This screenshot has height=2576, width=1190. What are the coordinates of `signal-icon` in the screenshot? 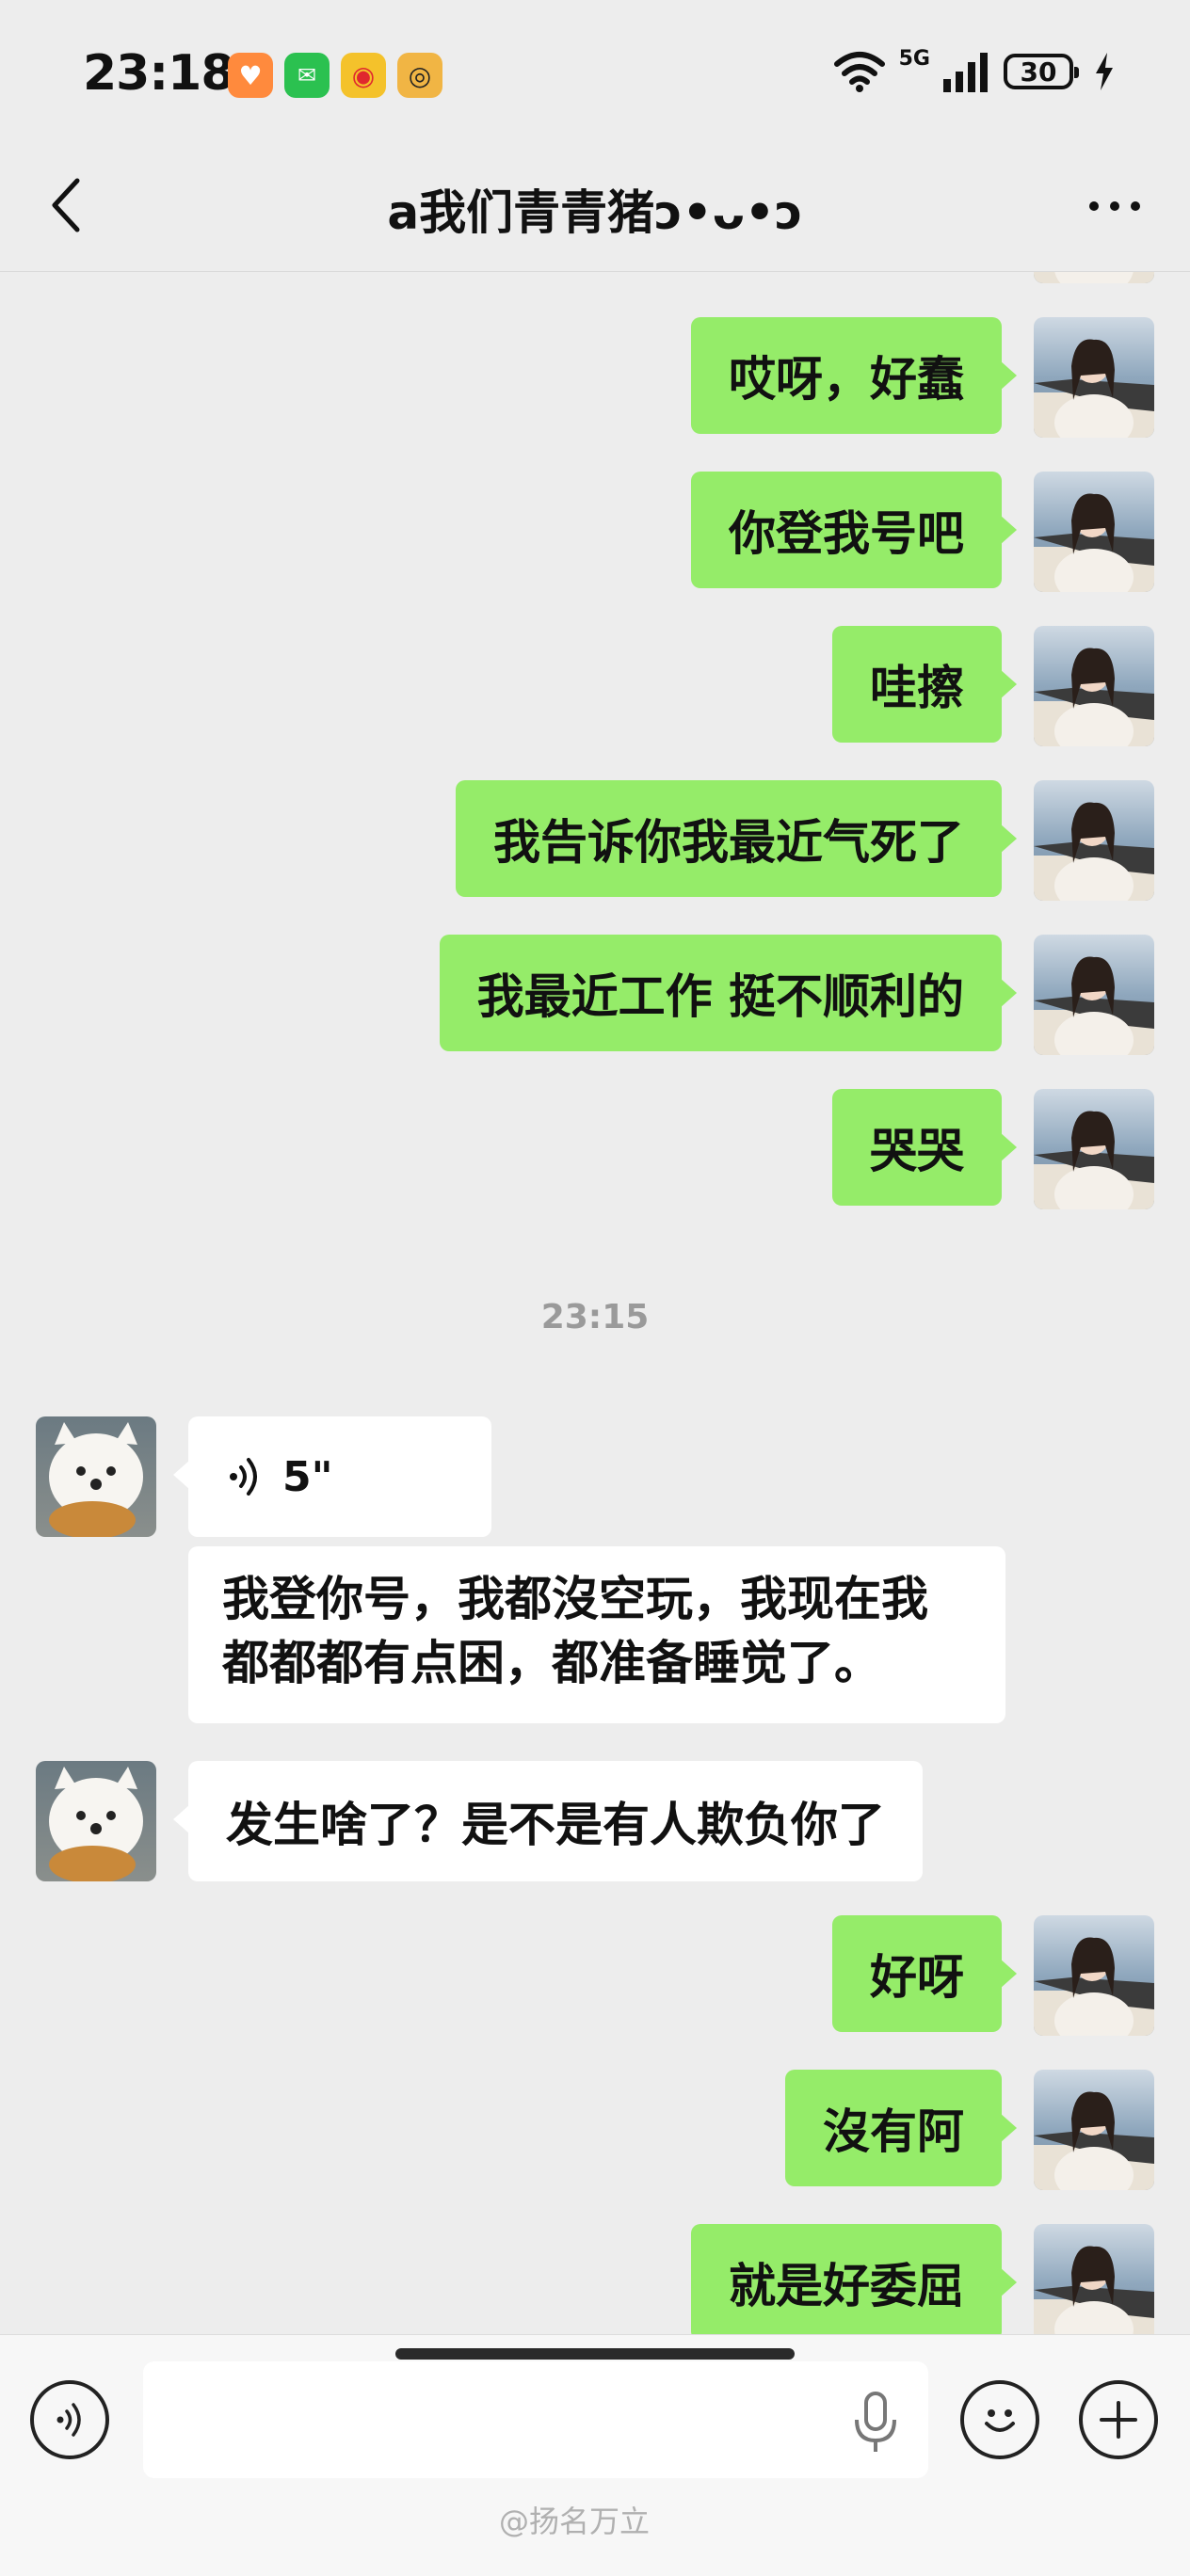 It's located at (966, 72).